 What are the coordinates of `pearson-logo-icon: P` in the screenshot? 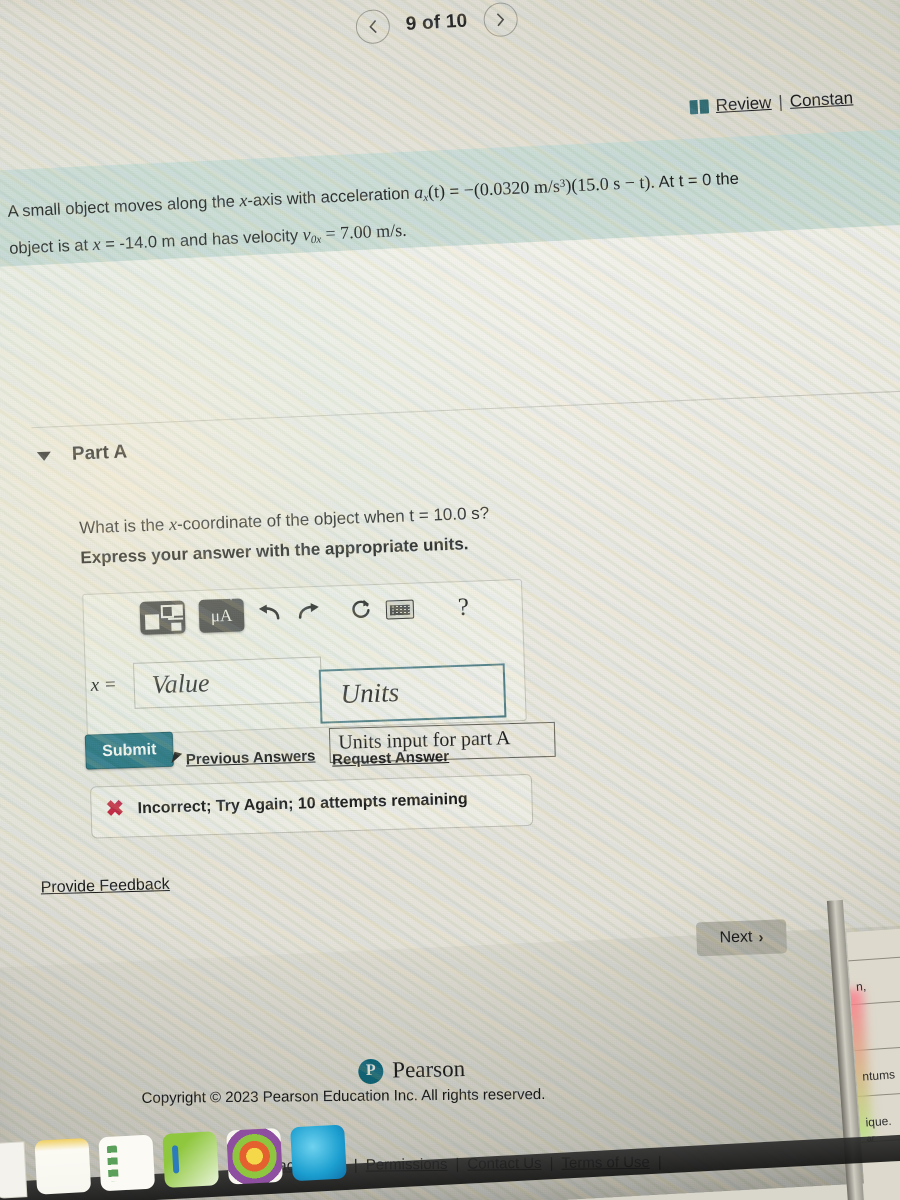 It's located at (371, 1071).